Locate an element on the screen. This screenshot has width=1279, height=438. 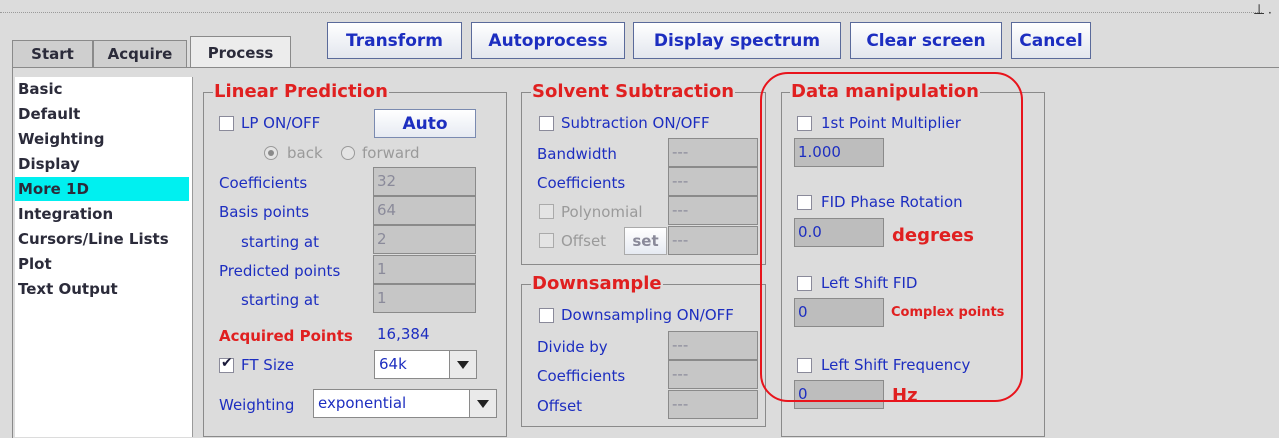
data-manipulation-title: Data manipulation is located at coordinates (885, 91).